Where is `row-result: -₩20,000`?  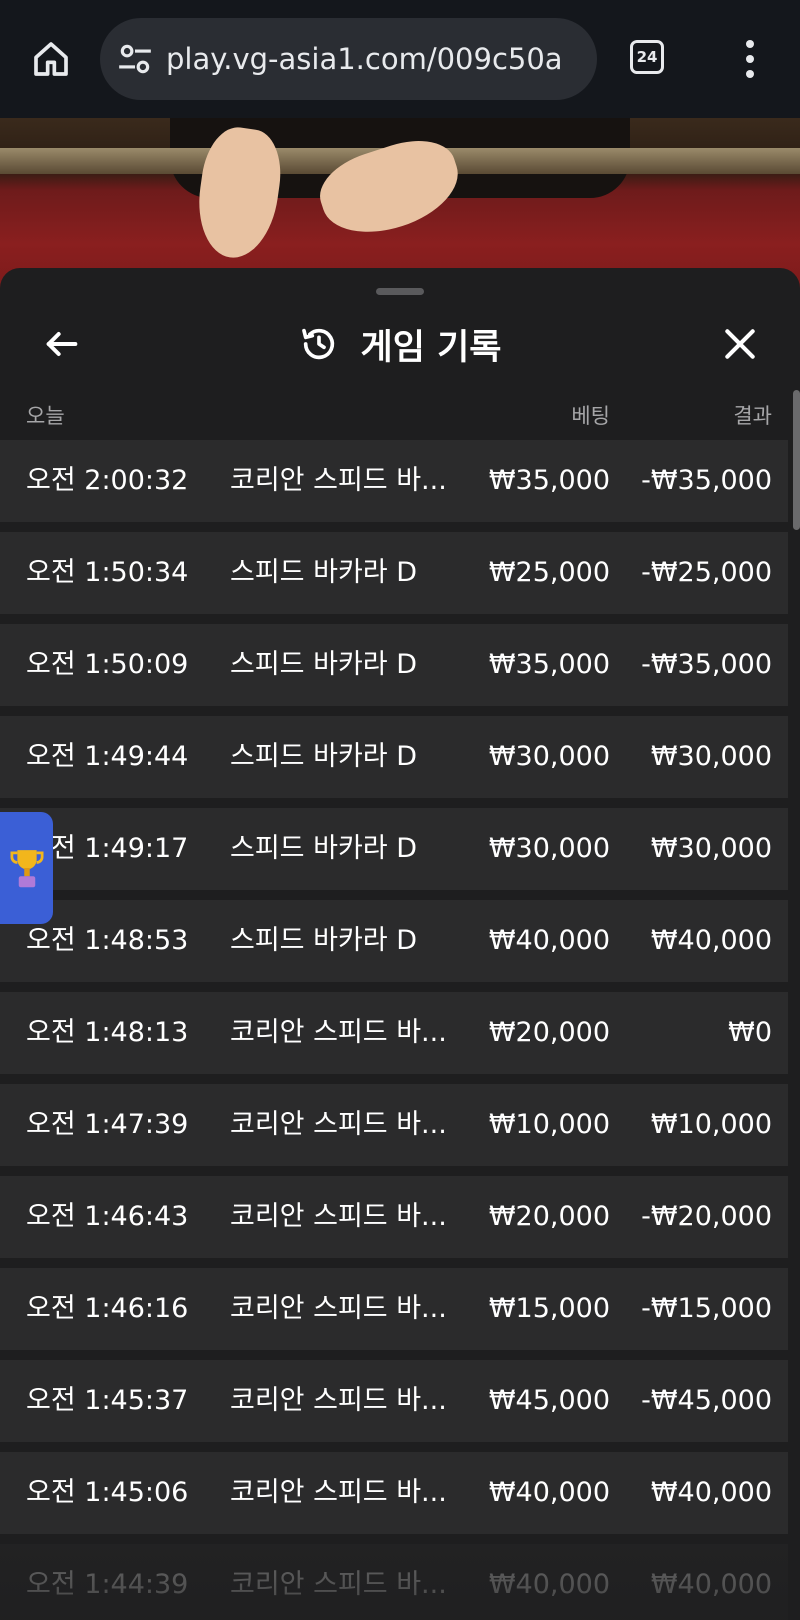
row-result: -₩20,000 is located at coordinates (706, 1216).